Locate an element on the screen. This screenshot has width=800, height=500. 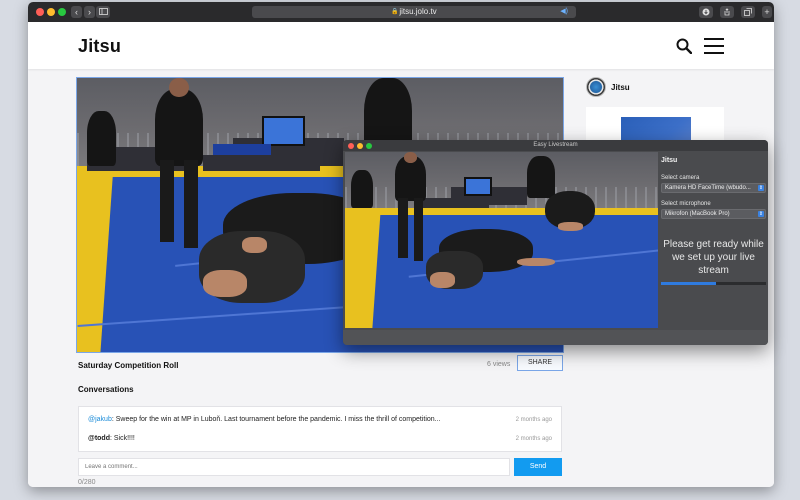
send-button: Send is located at coordinates (538, 467).